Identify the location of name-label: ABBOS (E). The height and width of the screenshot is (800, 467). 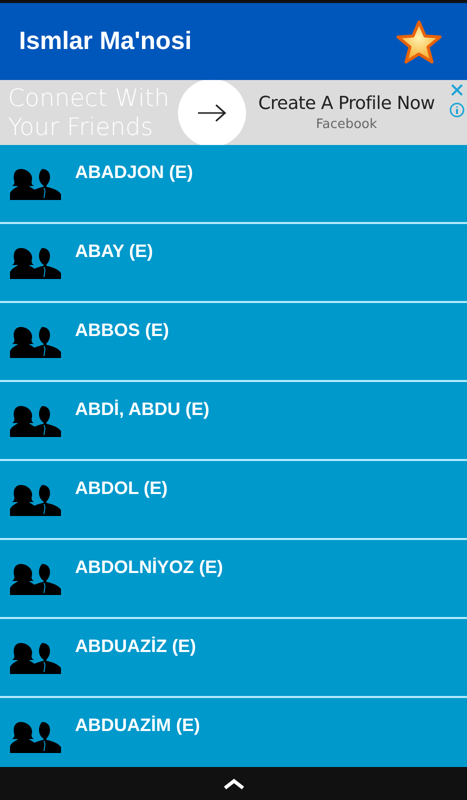
(122, 330).